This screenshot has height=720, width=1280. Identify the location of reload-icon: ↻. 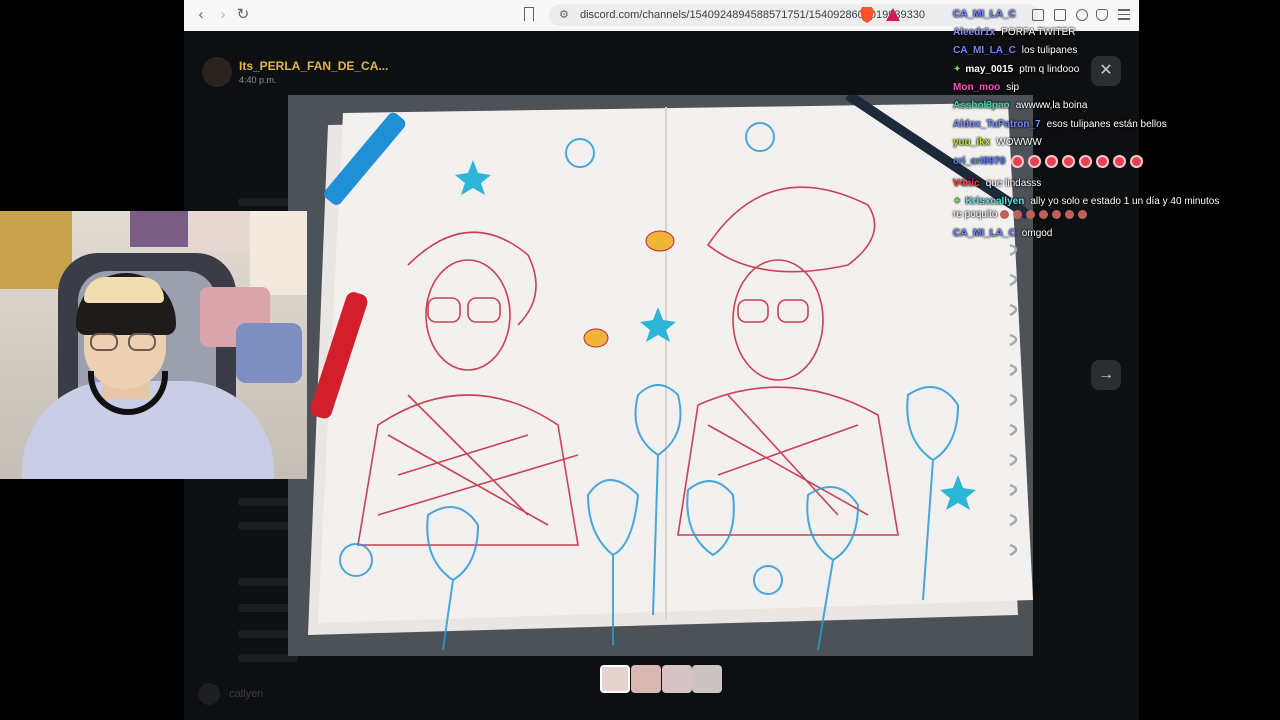
(243, 15).